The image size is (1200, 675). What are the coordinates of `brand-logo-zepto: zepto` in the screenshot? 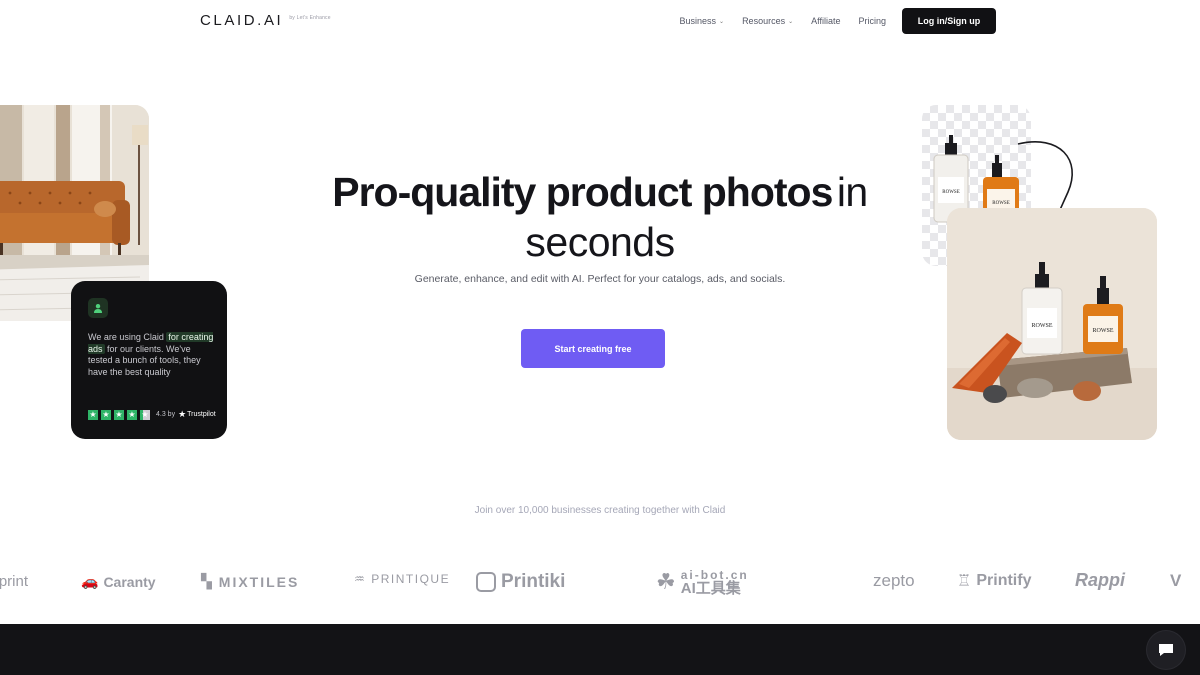 It's located at (894, 580).